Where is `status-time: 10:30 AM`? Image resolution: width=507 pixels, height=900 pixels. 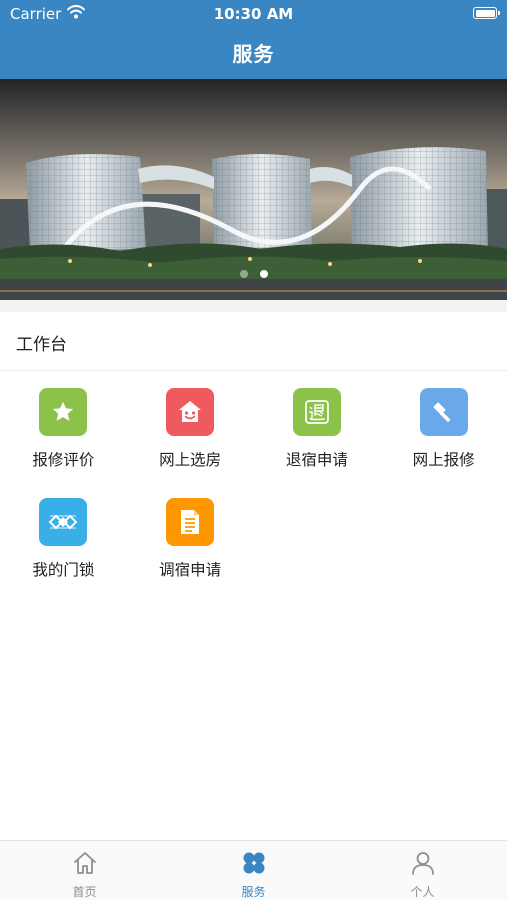
status-time: 10:30 AM is located at coordinates (253, 14).